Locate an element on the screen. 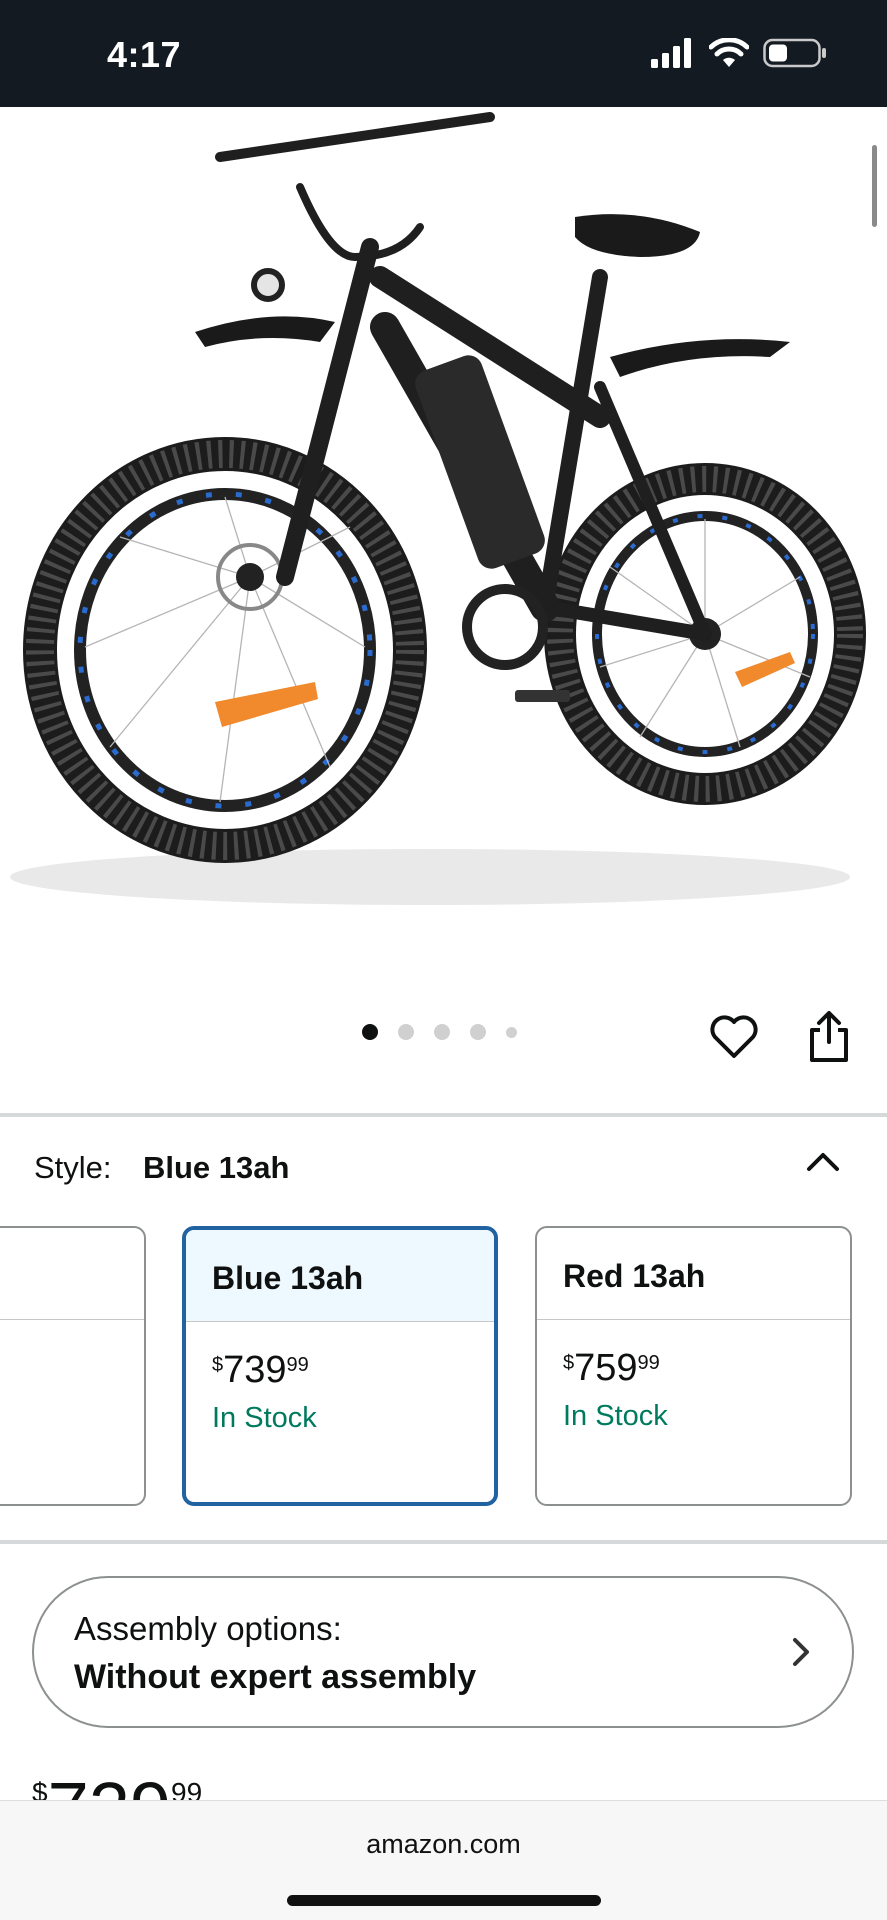  status-time: 4:17 is located at coordinates (144, 54).